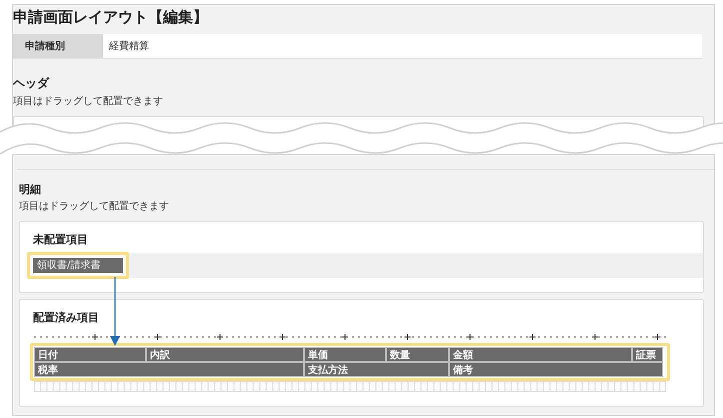  Describe the element at coordinates (66, 317) in the screenshot. I see `card-heading: 配置済み項目` at that location.